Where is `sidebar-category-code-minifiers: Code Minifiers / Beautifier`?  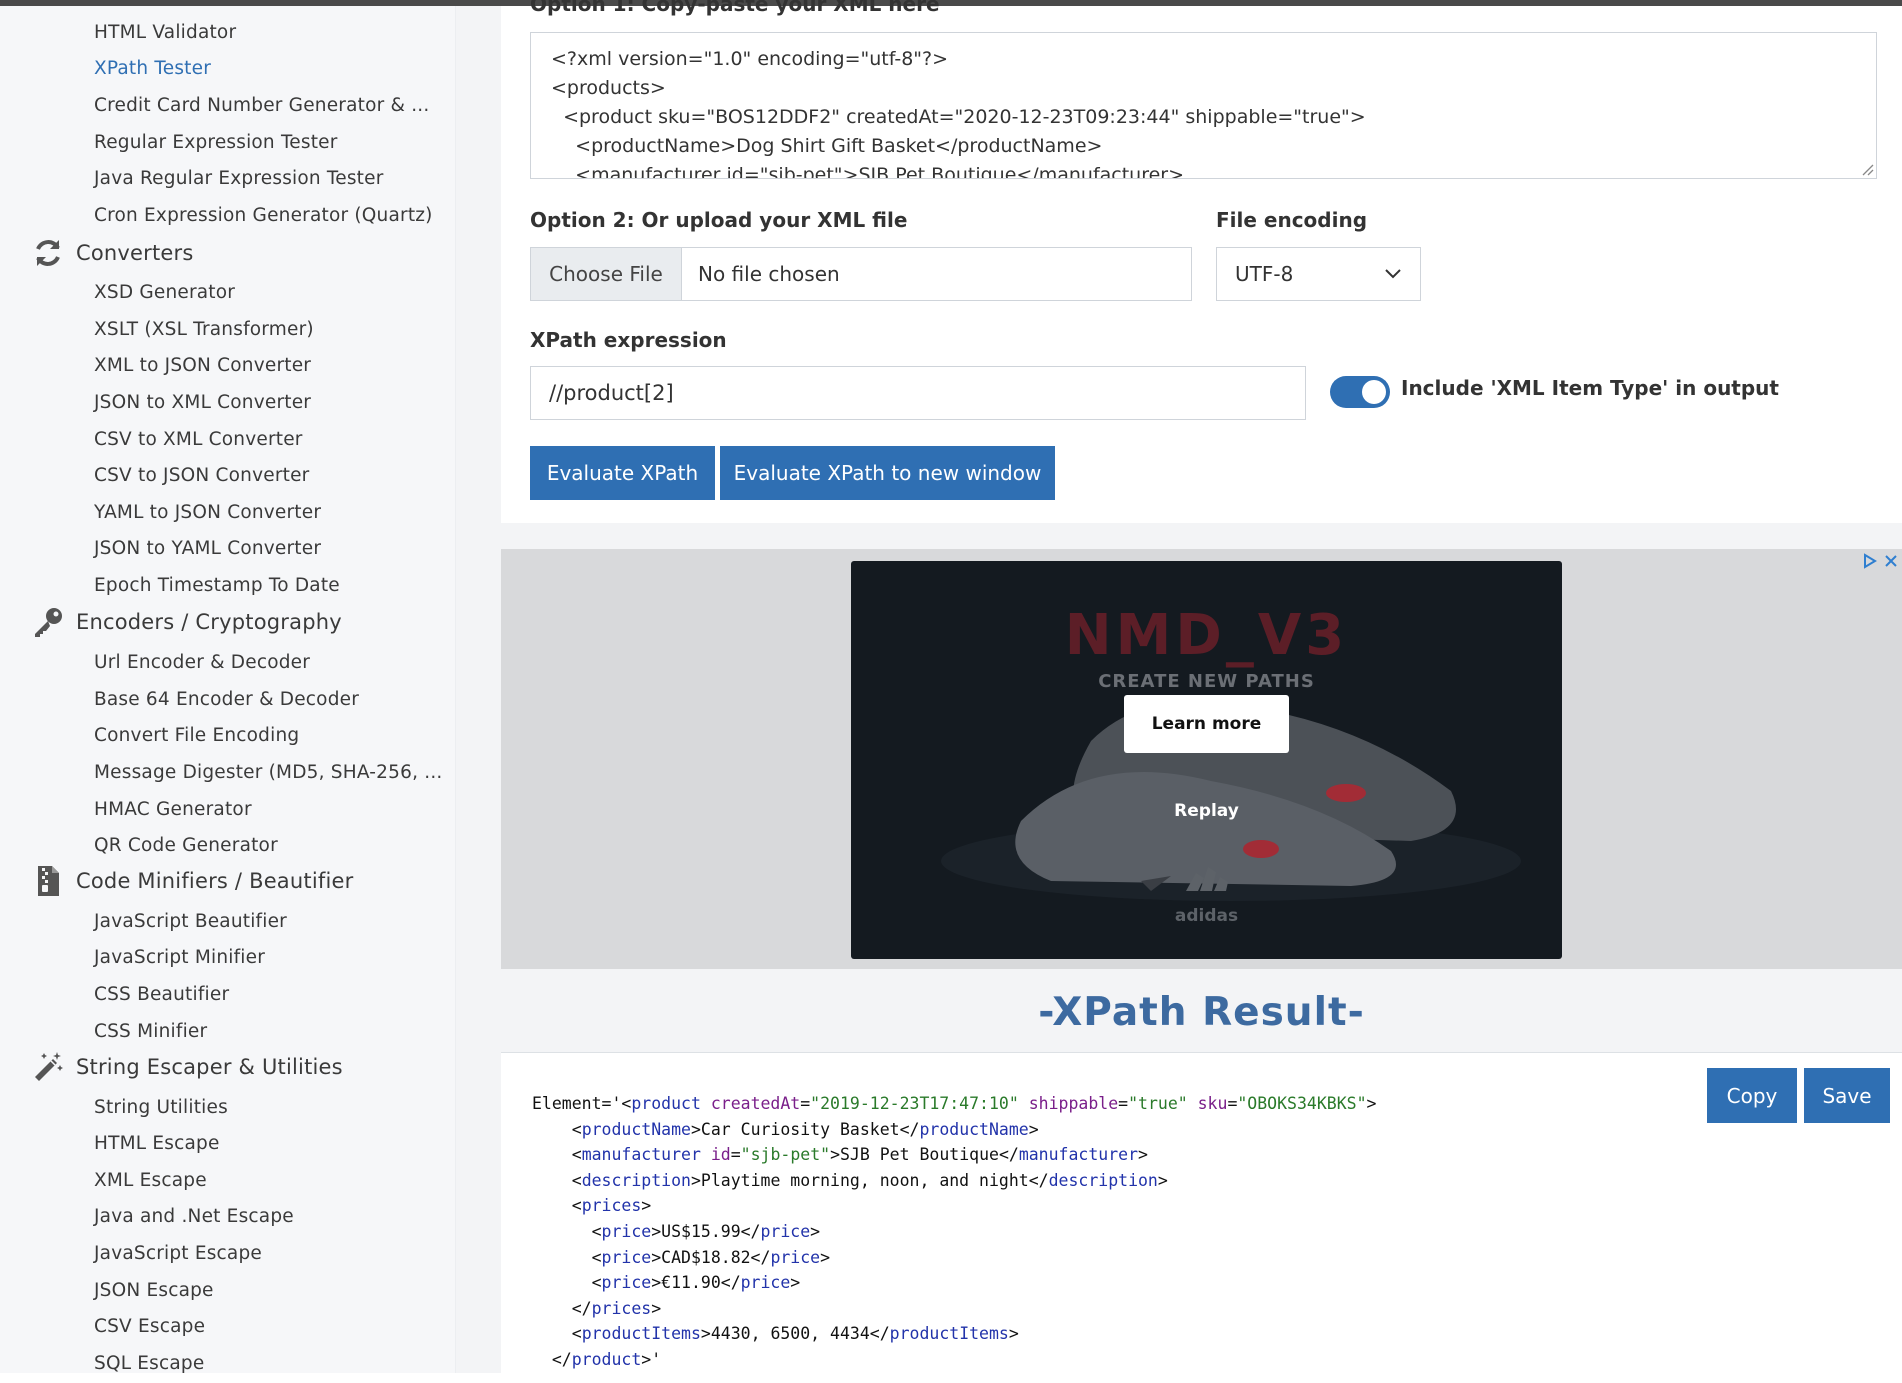 sidebar-category-code-minifiers: Code Minifiers / Beautifier is located at coordinates (190, 881).